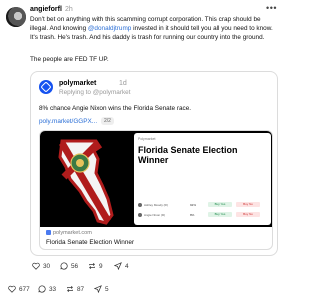  Describe the element at coordinates (16, 17) in the screenshot. I see `author-avatar` at that location.